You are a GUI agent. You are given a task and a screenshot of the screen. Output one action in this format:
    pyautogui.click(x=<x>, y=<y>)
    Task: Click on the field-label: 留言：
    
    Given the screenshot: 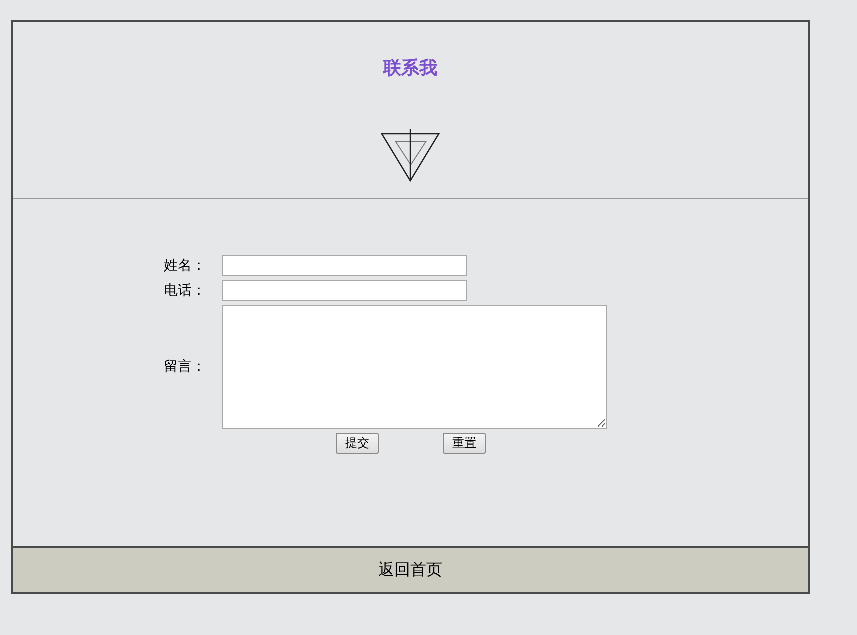 What is the action you would take?
    pyautogui.click(x=185, y=367)
    